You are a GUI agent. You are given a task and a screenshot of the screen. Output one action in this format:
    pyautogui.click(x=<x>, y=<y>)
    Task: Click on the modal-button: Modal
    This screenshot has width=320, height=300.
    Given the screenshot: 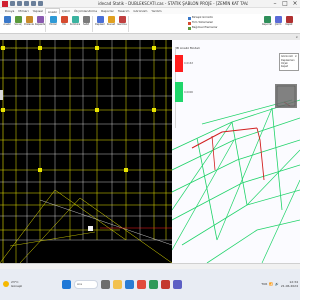 What is the action you would take?
    pyautogui.click(x=53, y=24)
    